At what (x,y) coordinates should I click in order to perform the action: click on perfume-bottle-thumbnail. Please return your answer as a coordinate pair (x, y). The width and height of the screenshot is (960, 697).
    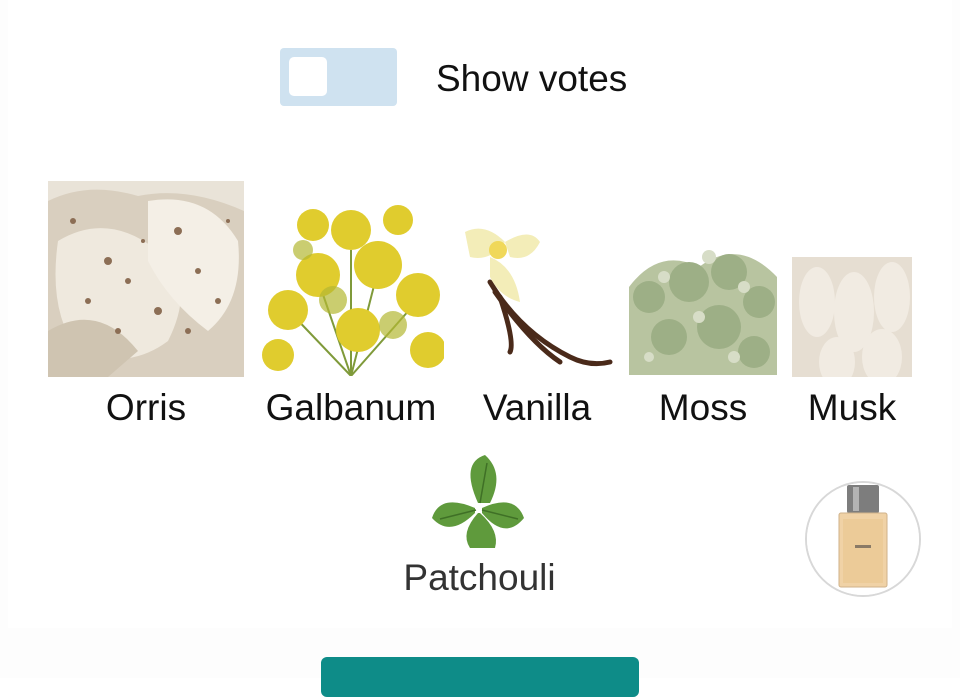
    Looking at the image, I should click on (863, 539).